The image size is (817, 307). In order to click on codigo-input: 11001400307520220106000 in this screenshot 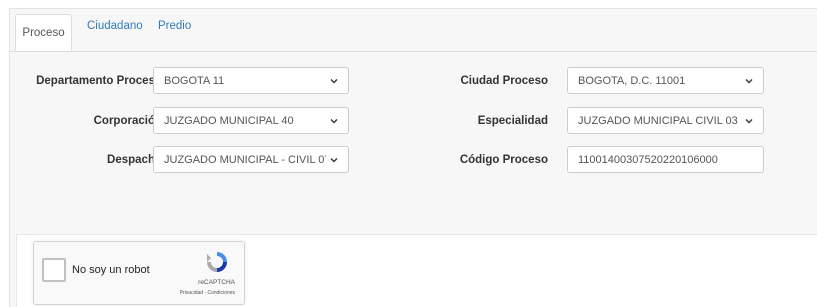, I will do `click(665, 159)`.